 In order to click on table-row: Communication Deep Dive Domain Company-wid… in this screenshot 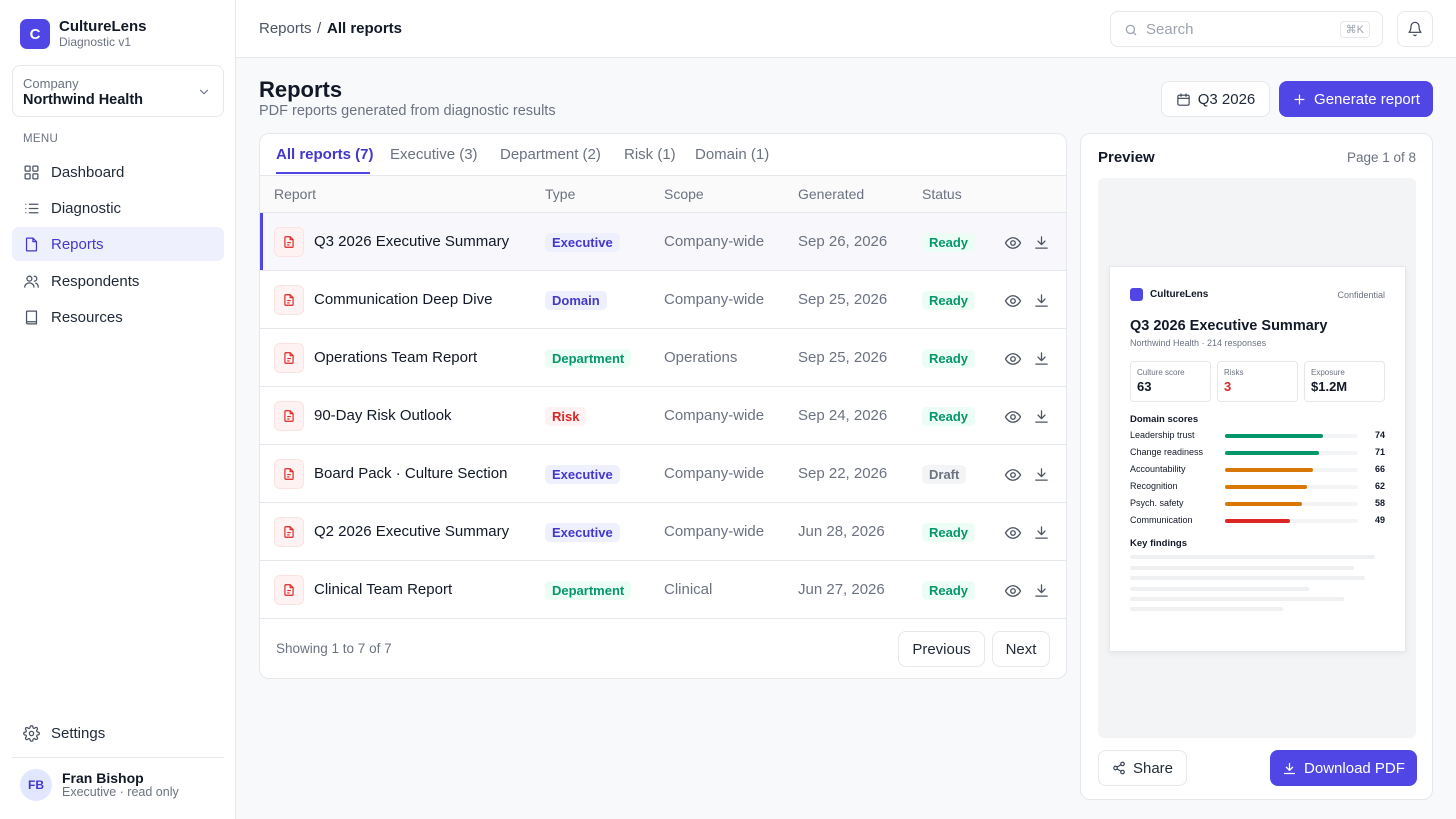, I will do `click(663, 300)`.